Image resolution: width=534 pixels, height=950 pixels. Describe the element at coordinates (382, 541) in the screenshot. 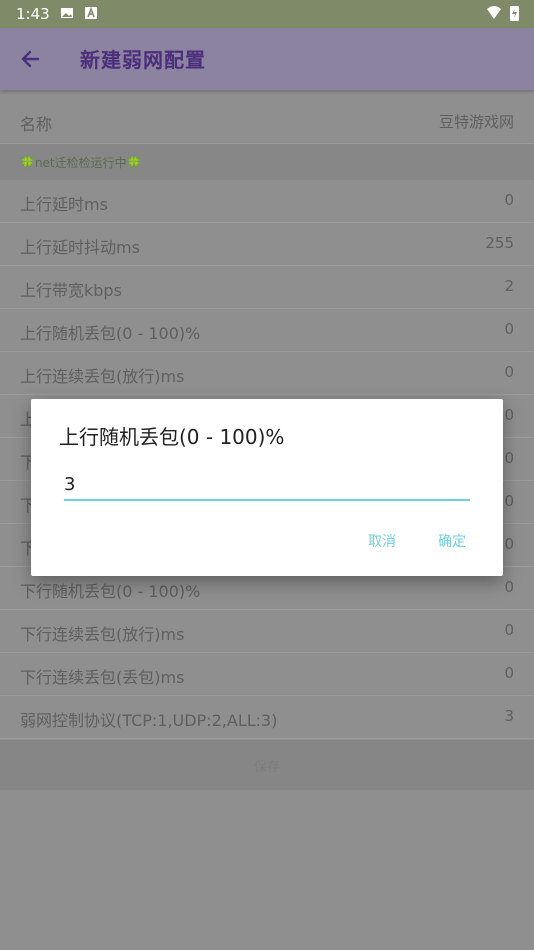

I see `cancel-button: 取消` at that location.